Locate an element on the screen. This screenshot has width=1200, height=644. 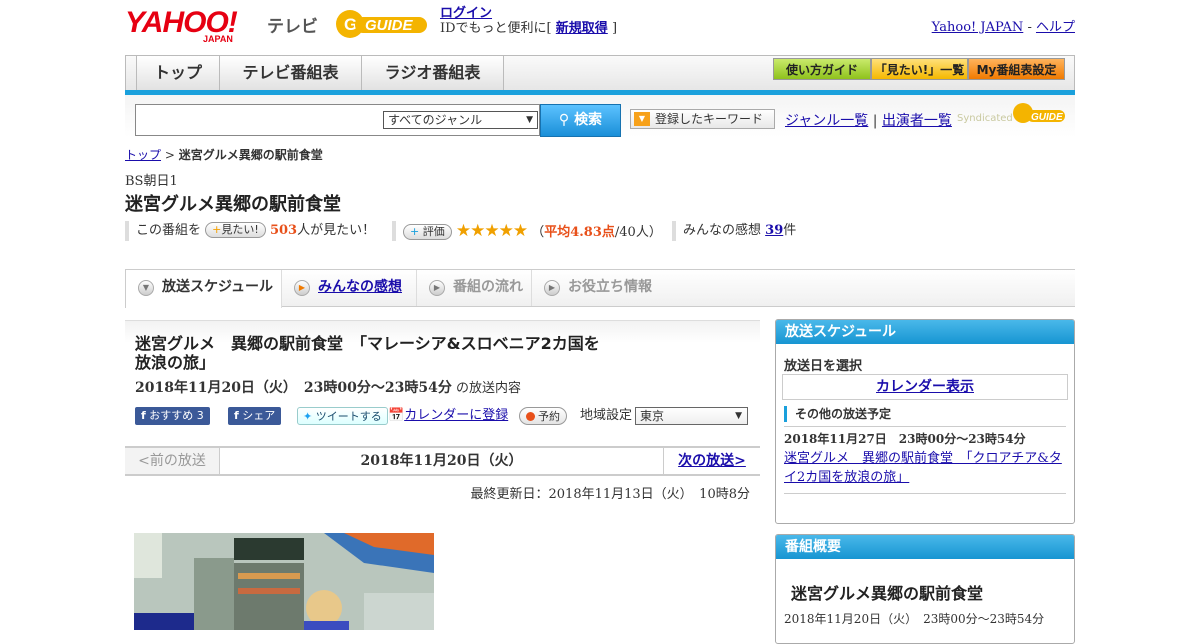
my-schedule-button: My番組表設定 is located at coordinates (1016, 69).